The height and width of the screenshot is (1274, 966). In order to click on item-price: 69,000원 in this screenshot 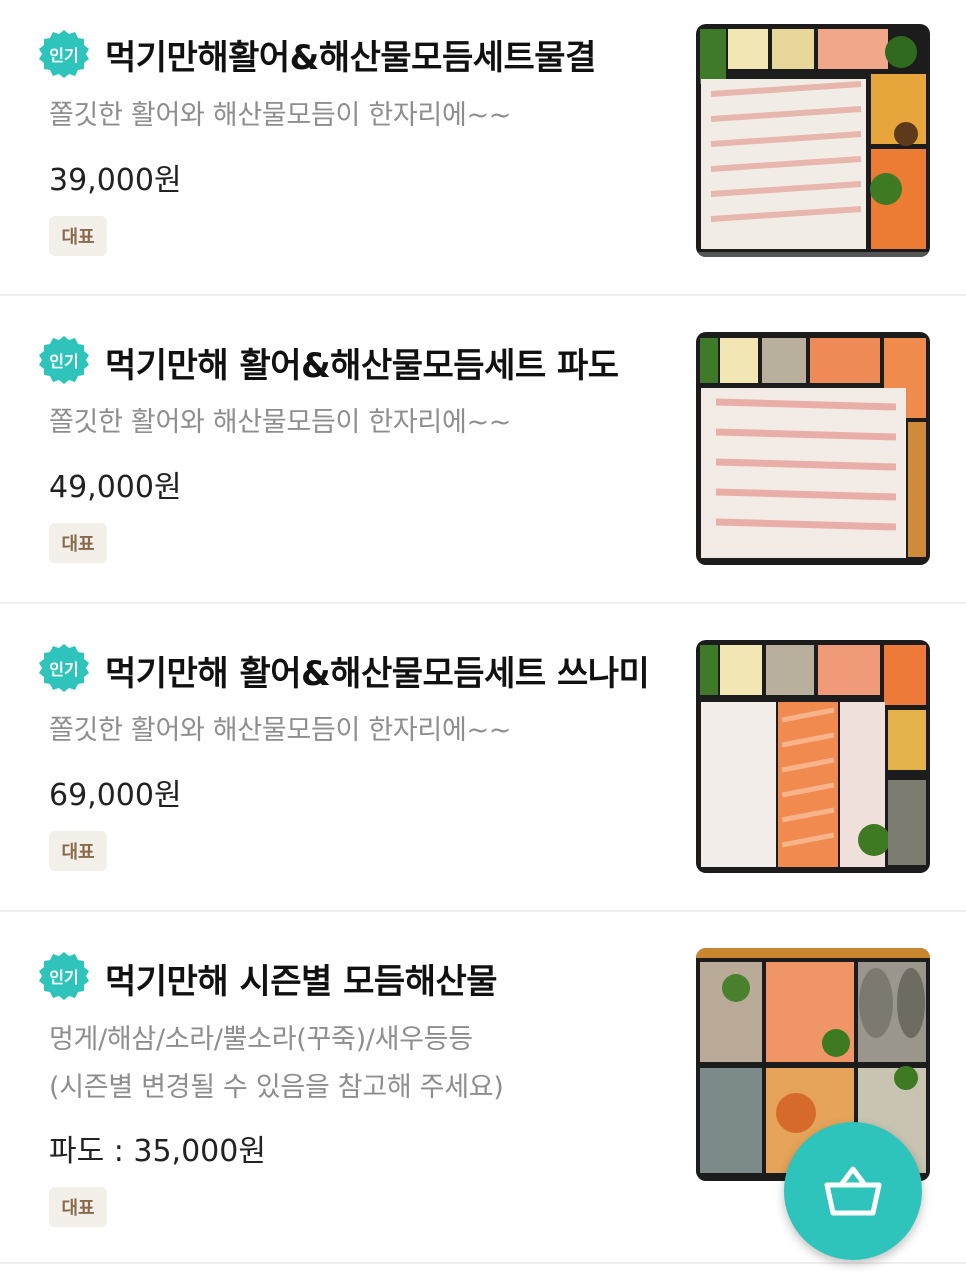, I will do `click(115, 795)`.